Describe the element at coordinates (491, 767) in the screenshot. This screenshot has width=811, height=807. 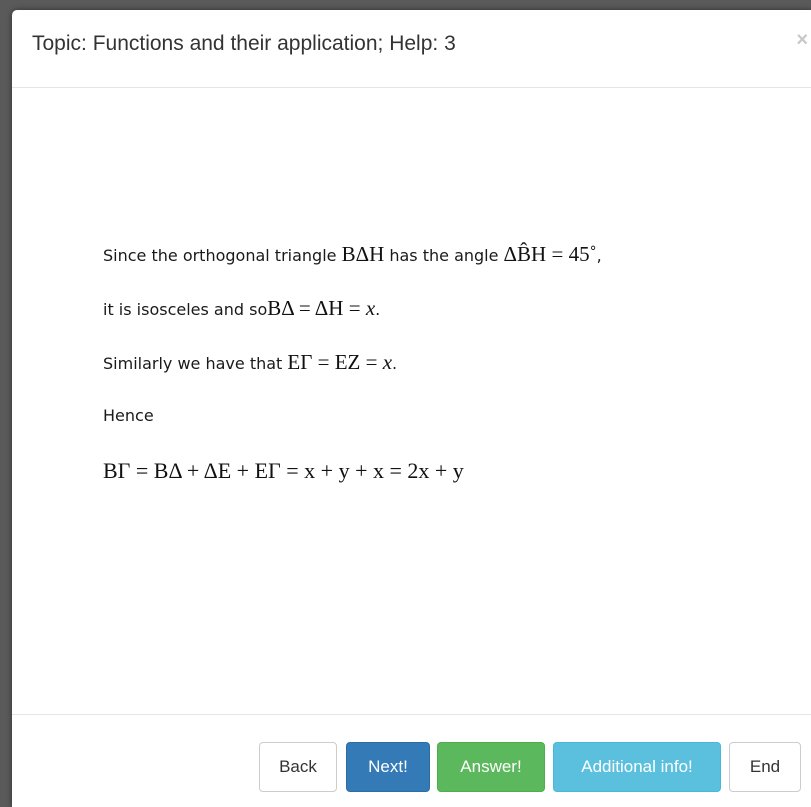
I see `answer-button: Answer!` at that location.